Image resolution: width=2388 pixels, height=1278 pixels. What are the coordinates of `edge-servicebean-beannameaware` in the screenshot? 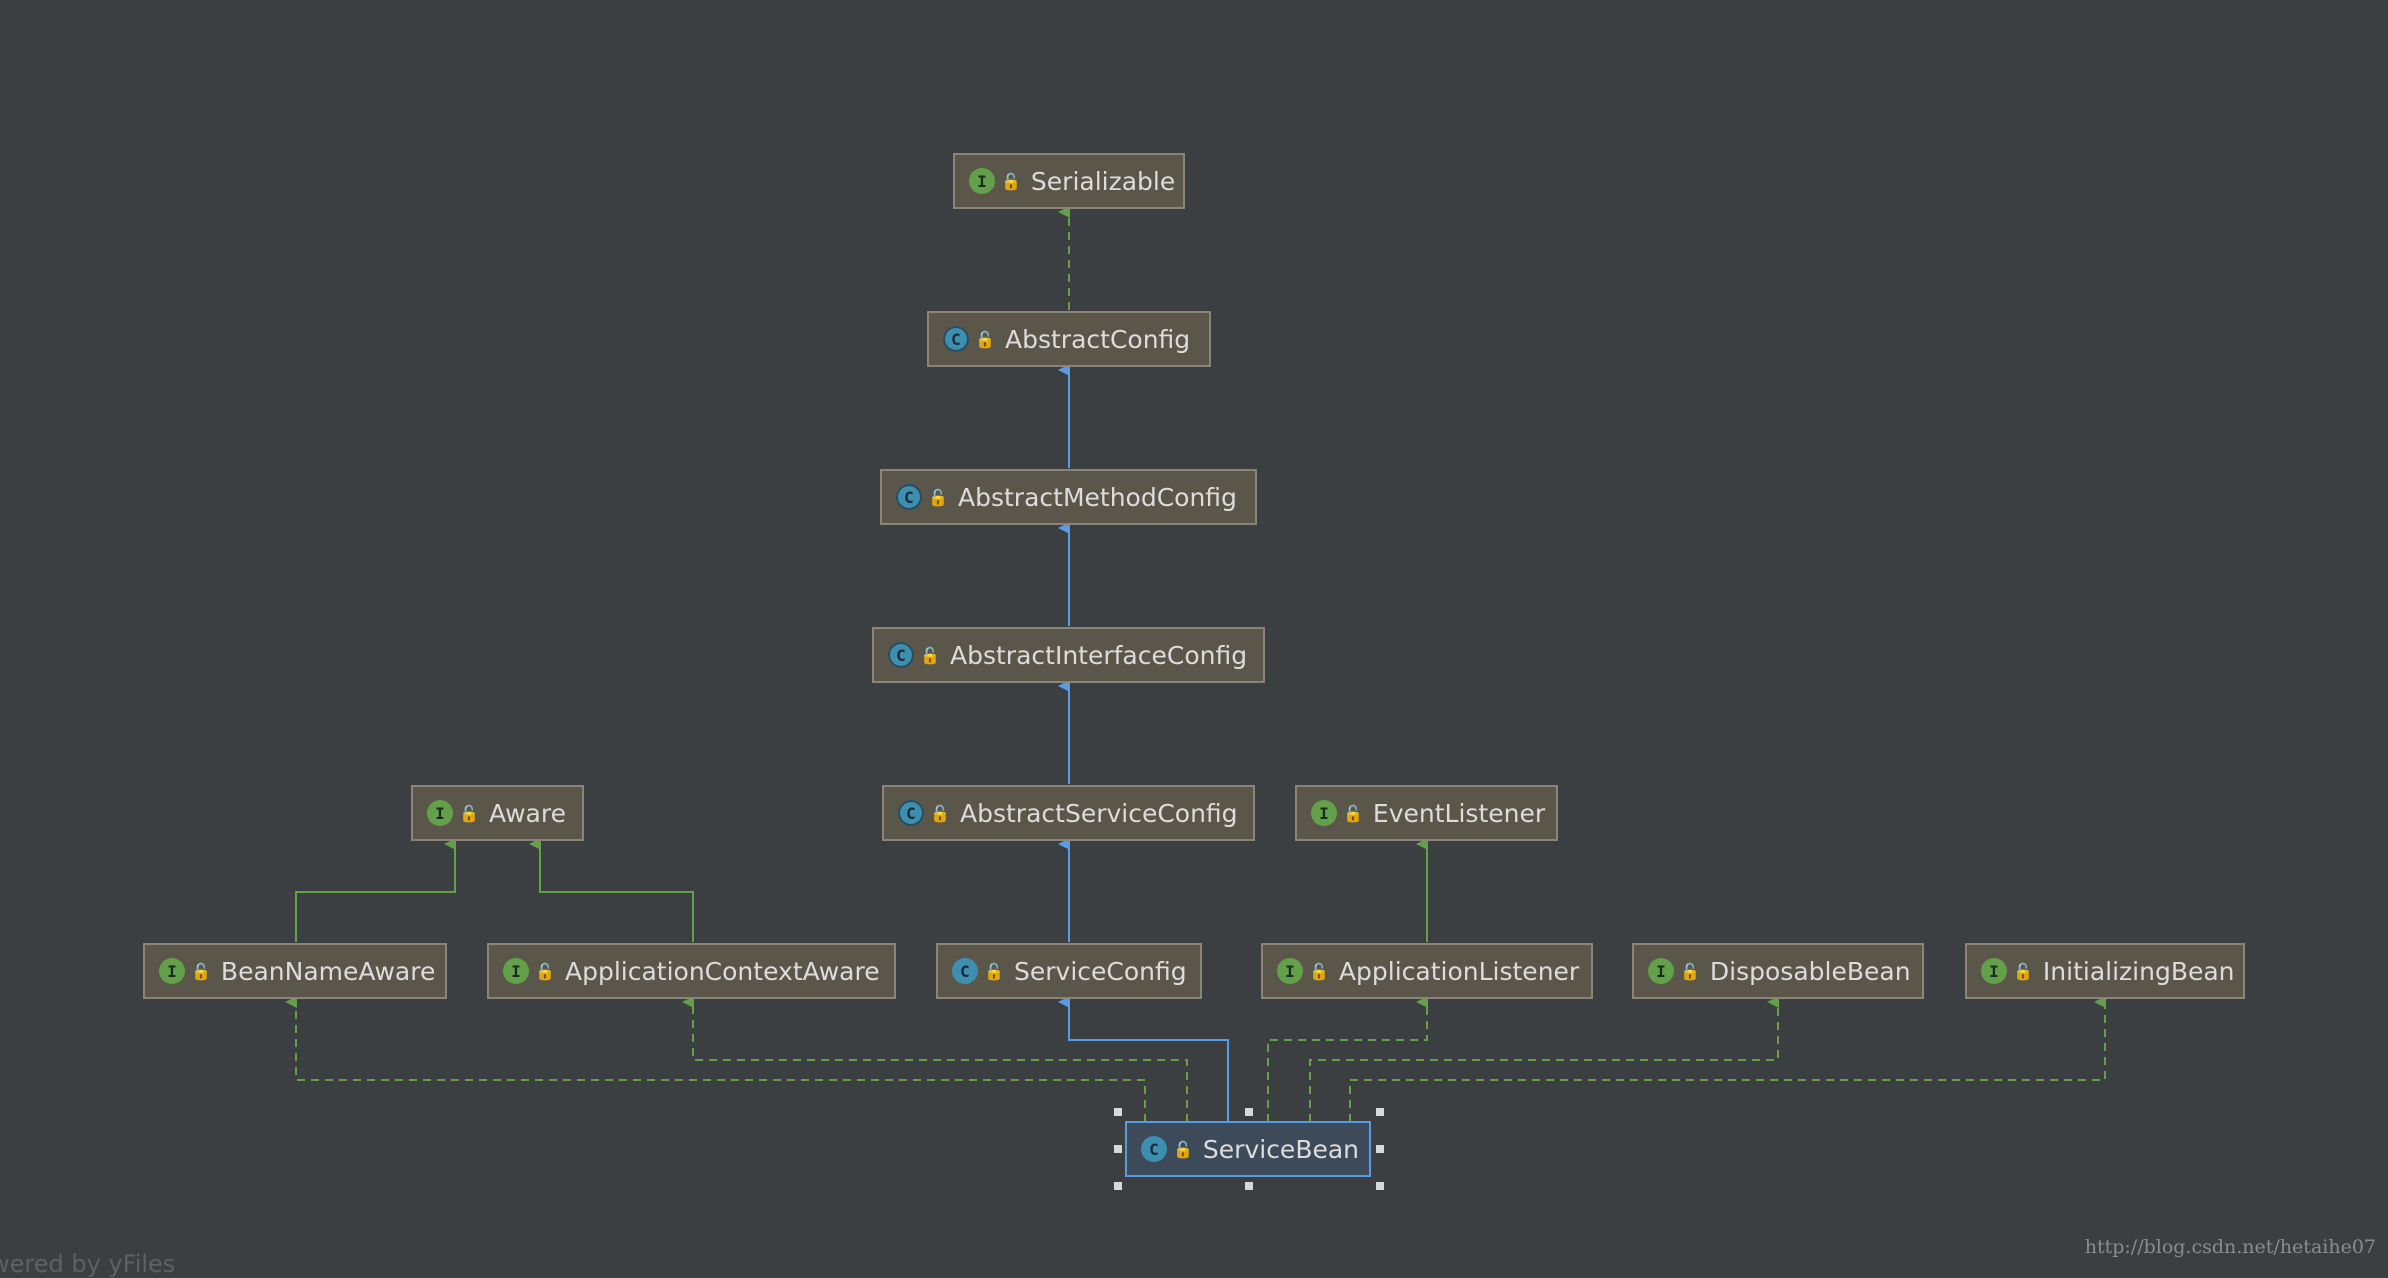 It's located at (715, 1059).